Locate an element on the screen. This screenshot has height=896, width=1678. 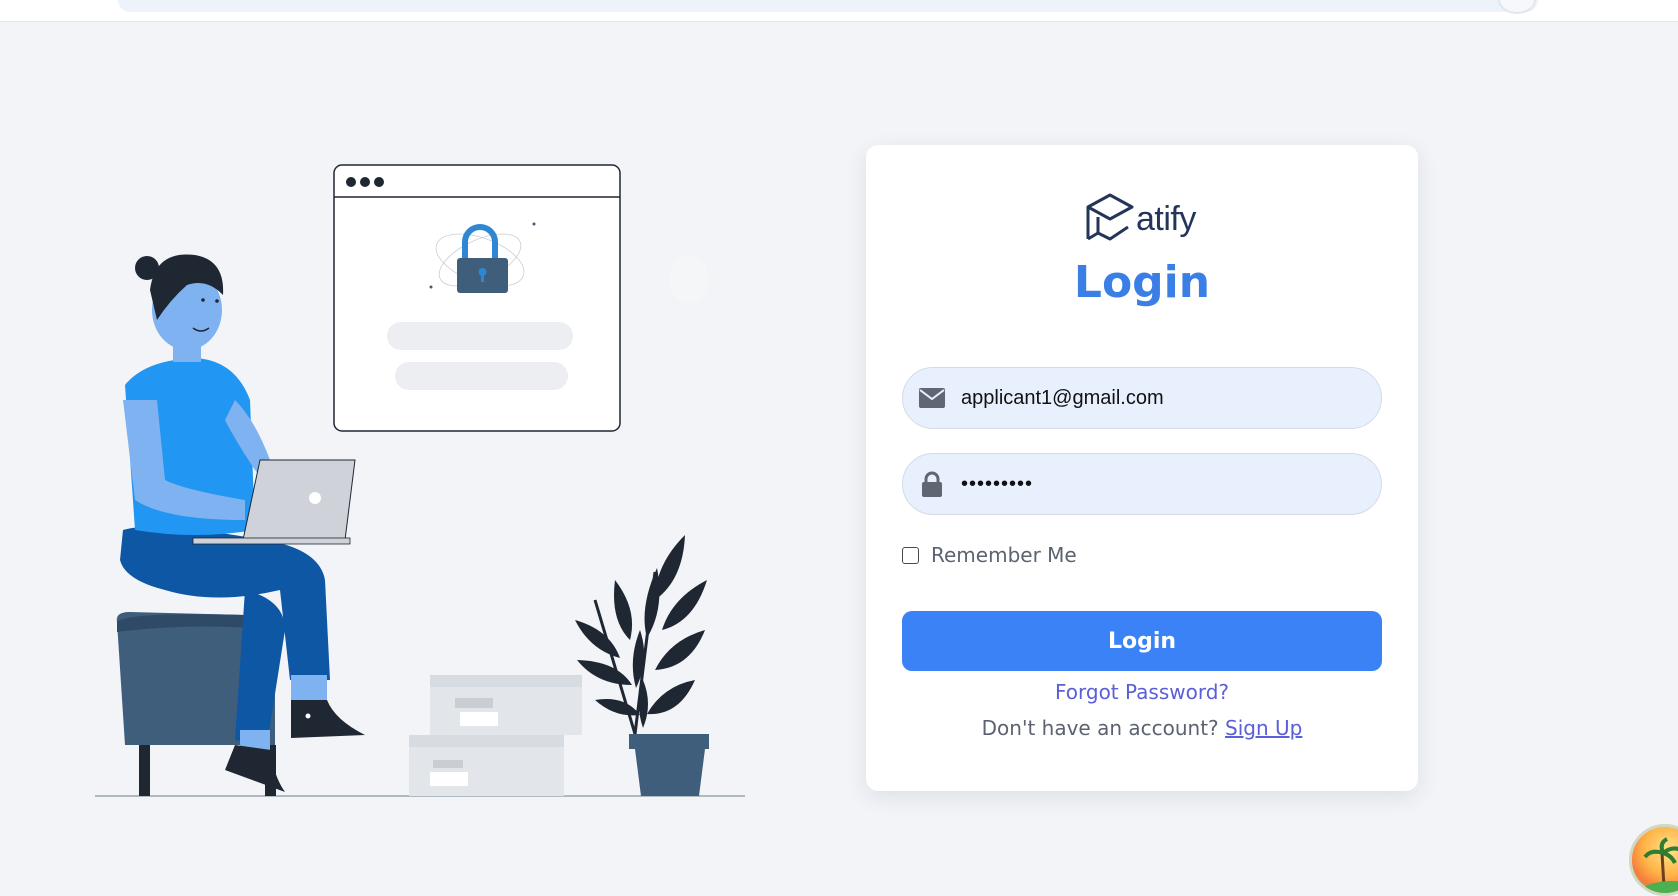
logo-text: atify is located at coordinates (1166, 218).